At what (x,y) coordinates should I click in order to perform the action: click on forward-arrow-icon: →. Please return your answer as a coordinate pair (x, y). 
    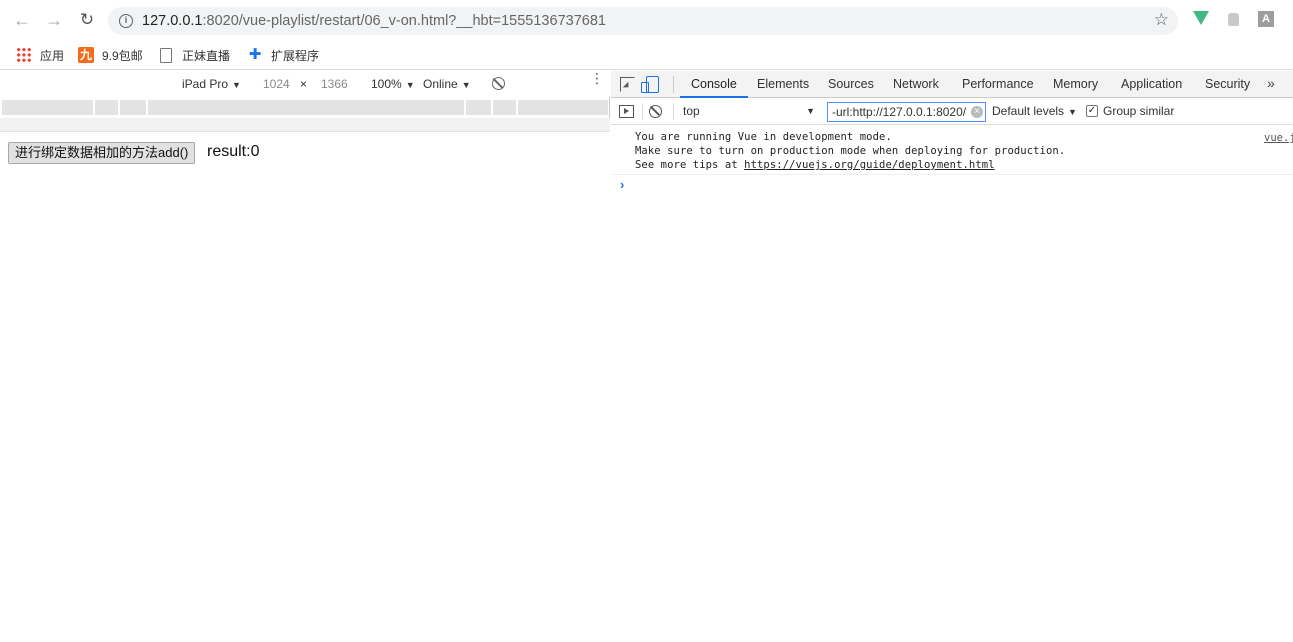
    Looking at the image, I should click on (54, 20).